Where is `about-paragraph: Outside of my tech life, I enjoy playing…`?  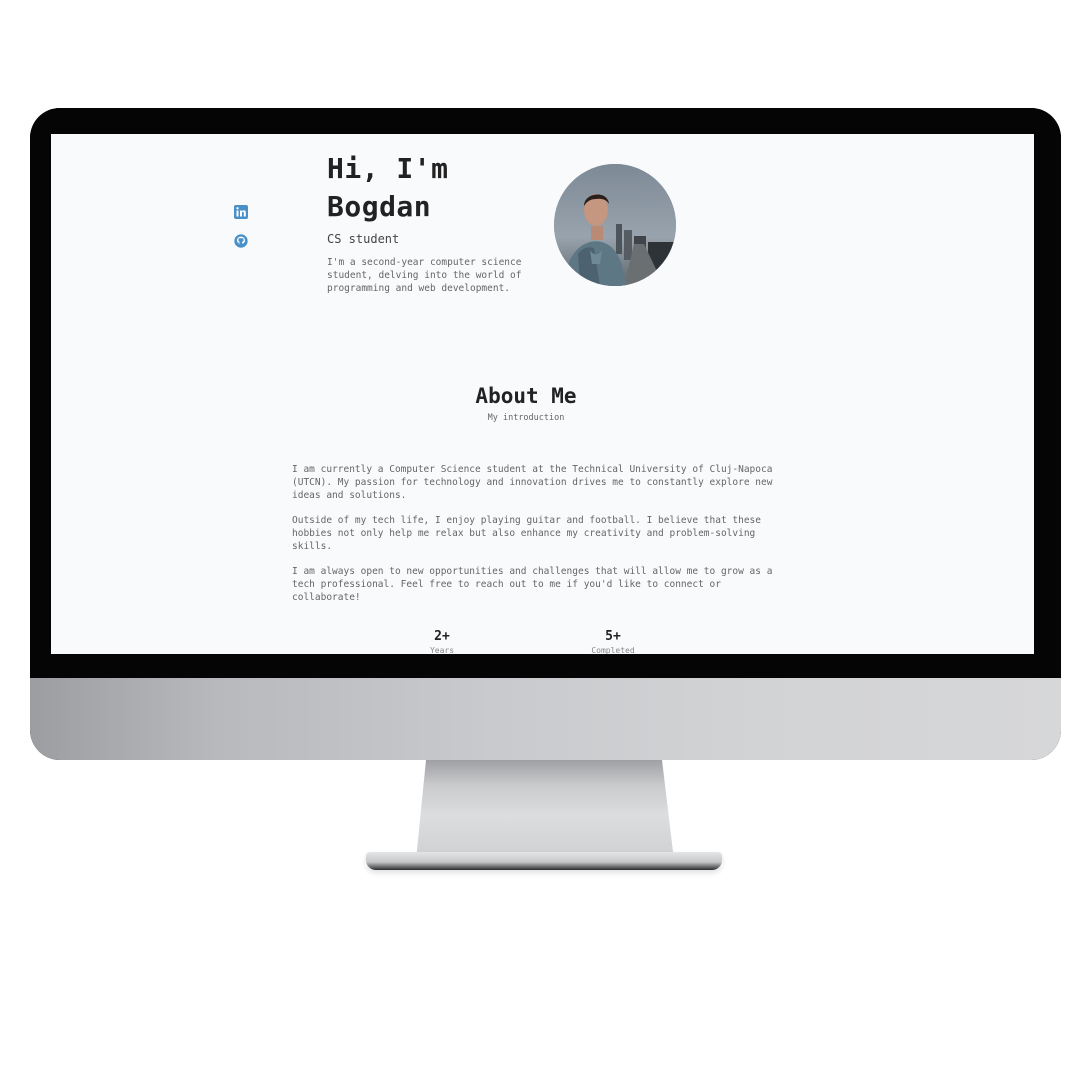 about-paragraph: Outside of my tech life, I enjoy playing… is located at coordinates (526, 533).